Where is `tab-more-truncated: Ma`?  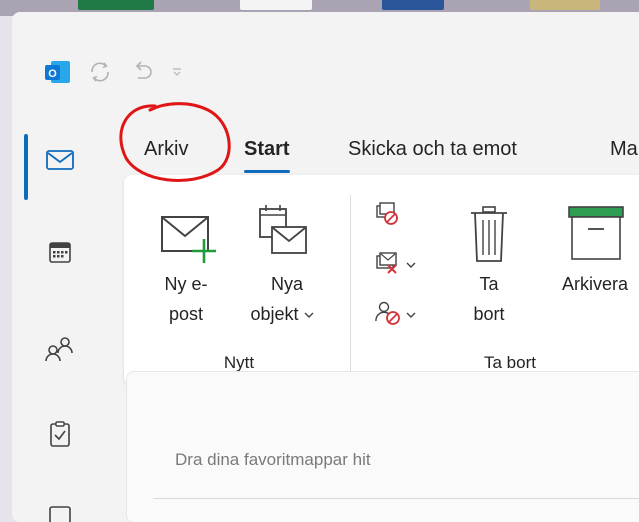
tab-more-truncated: Ma is located at coordinates (622, 149).